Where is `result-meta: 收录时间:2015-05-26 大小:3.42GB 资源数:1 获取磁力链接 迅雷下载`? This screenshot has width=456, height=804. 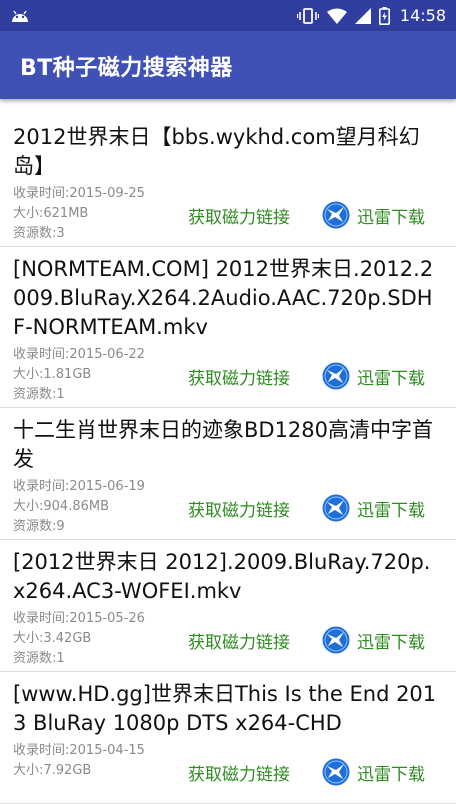
result-meta: 收录时间:2015-05-26 大小:3.42GB 资源数:1 获取磁力链接 迅雷下载 is located at coordinates (227, 640).